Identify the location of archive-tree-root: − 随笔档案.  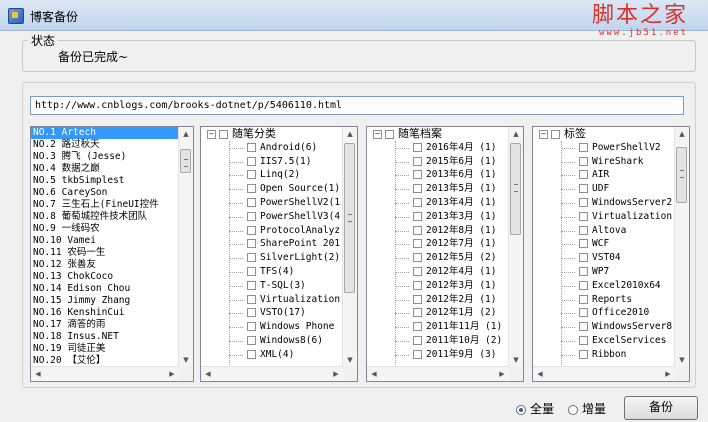
(438, 134).